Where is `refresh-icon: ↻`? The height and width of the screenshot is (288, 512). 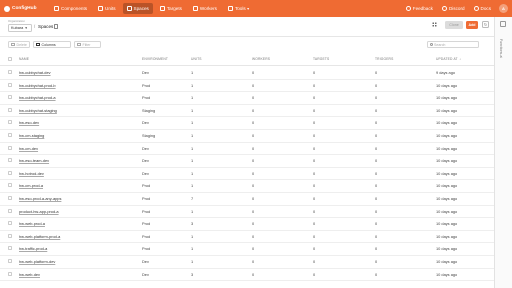 refresh-icon: ↻ is located at coordinates (485, 24).